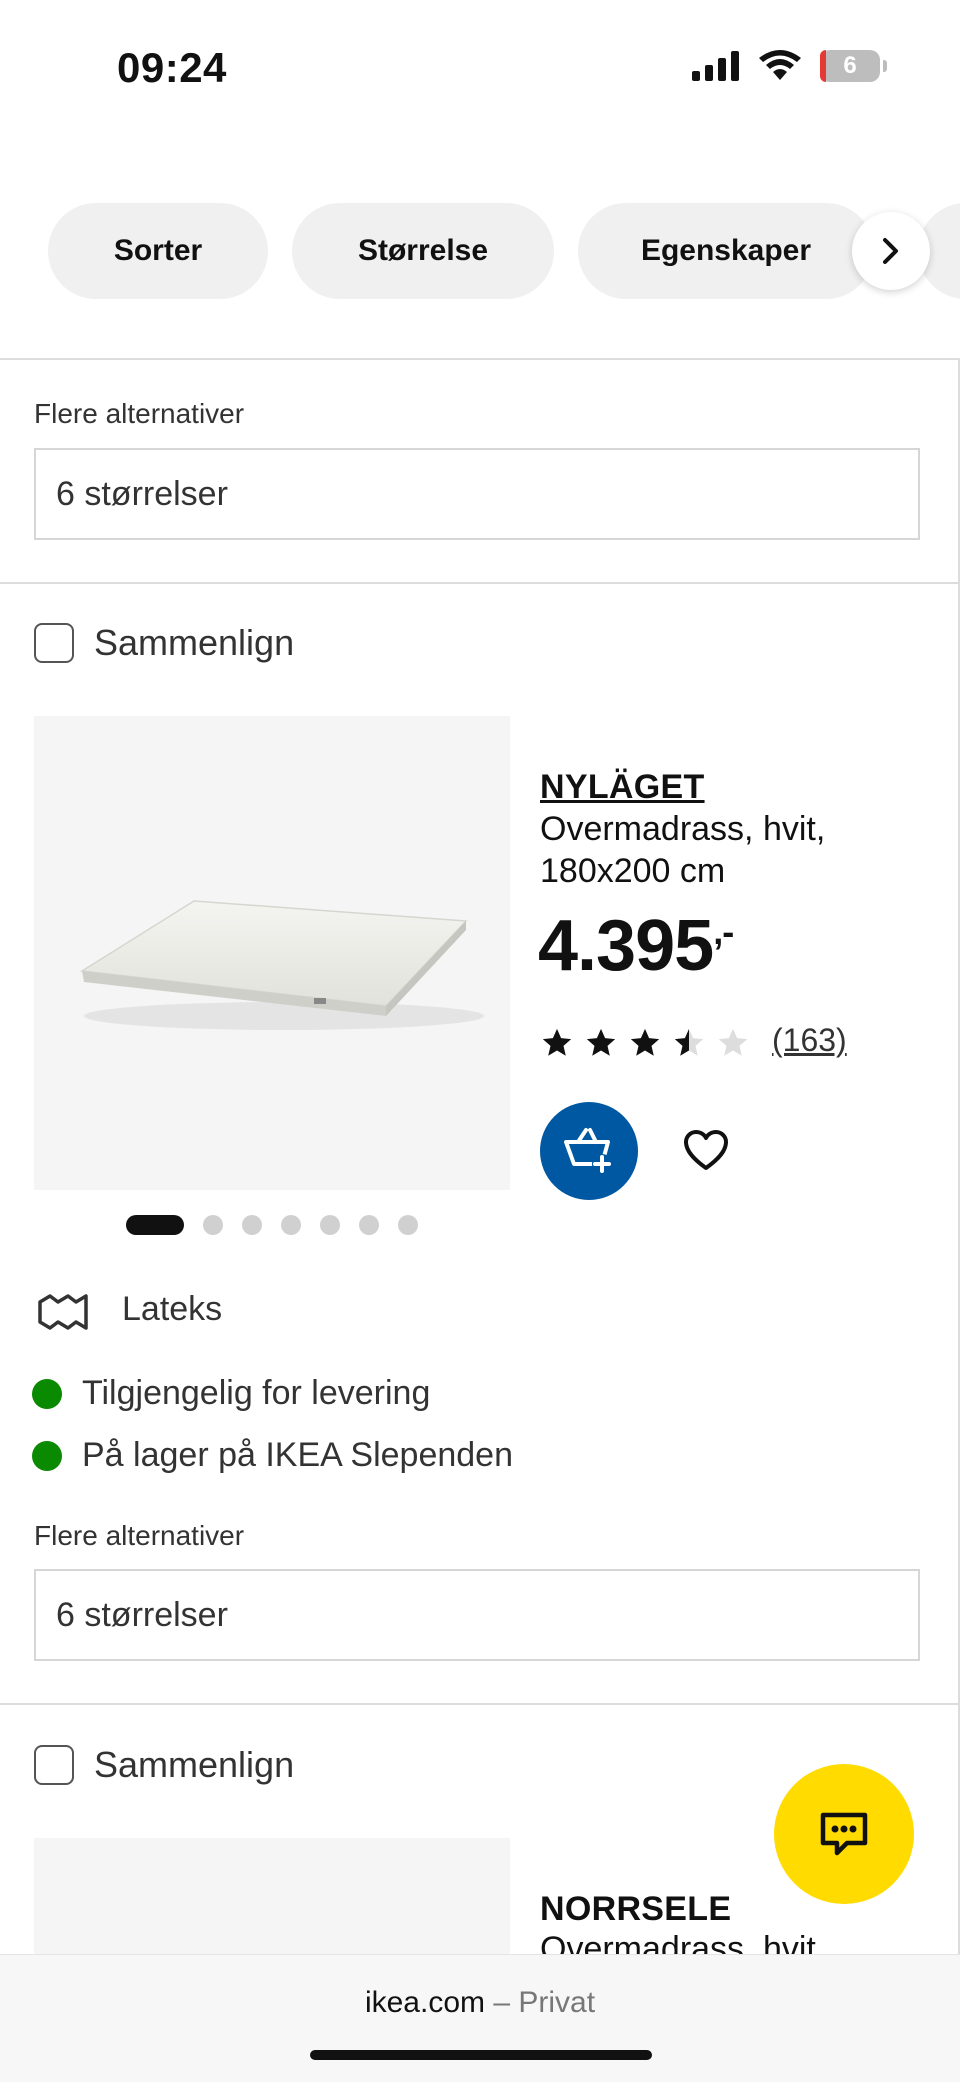 Image resolution: width=960 pixels, height=2082 pixels. Describe the element at coordinates (683, 829) in the screenshot. I see `product-description-line1: Overmadrass, hvit,` at that location.